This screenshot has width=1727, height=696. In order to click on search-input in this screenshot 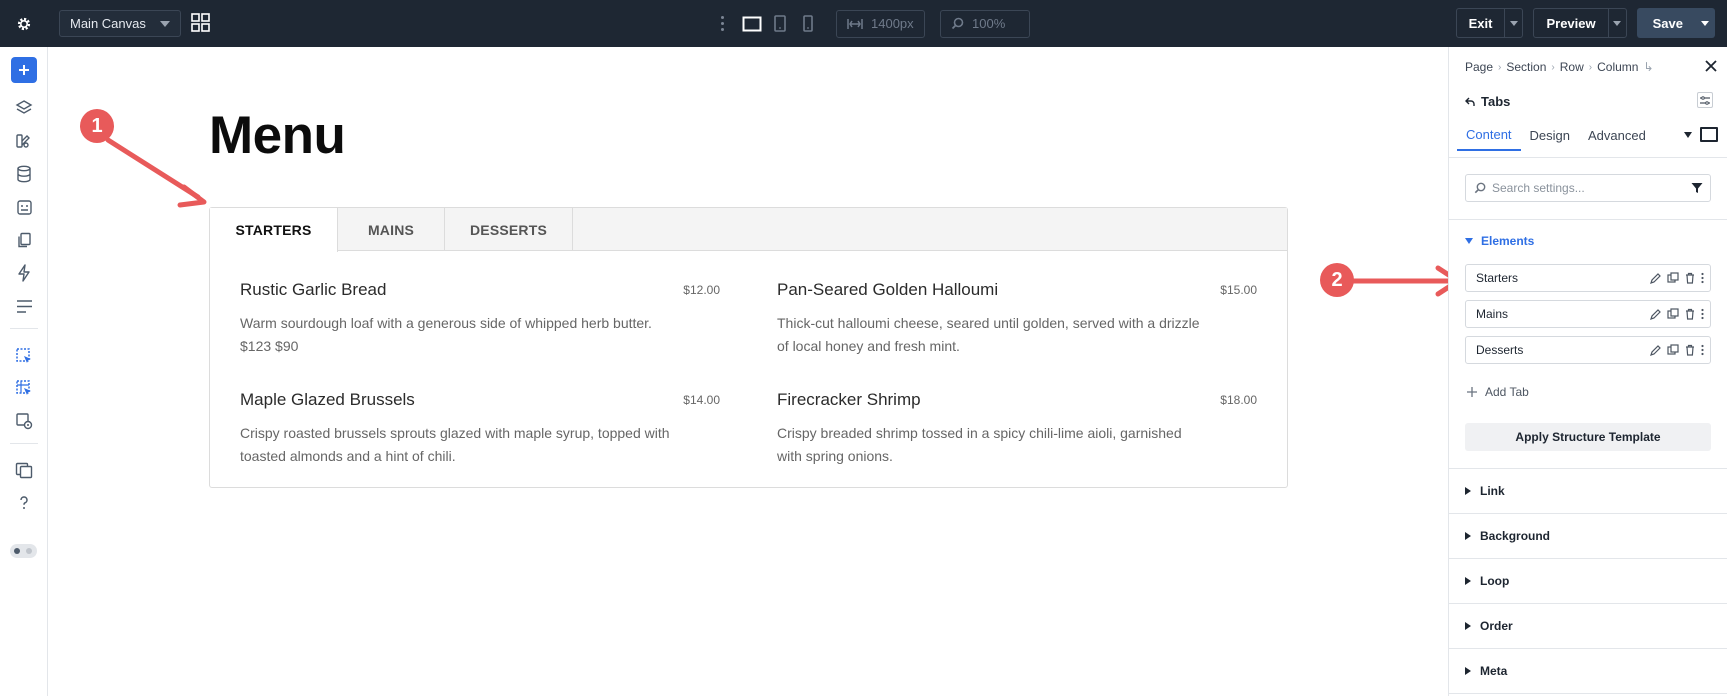, I will do `click(1587, 188)`.